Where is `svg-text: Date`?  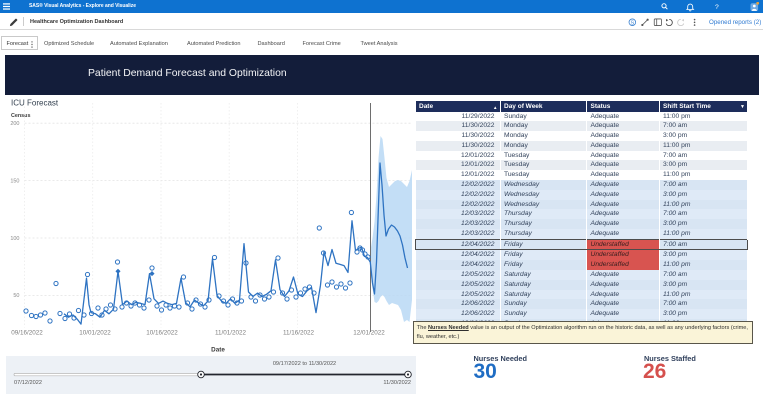 svg-text: Date is located at coordinates (218, 350).